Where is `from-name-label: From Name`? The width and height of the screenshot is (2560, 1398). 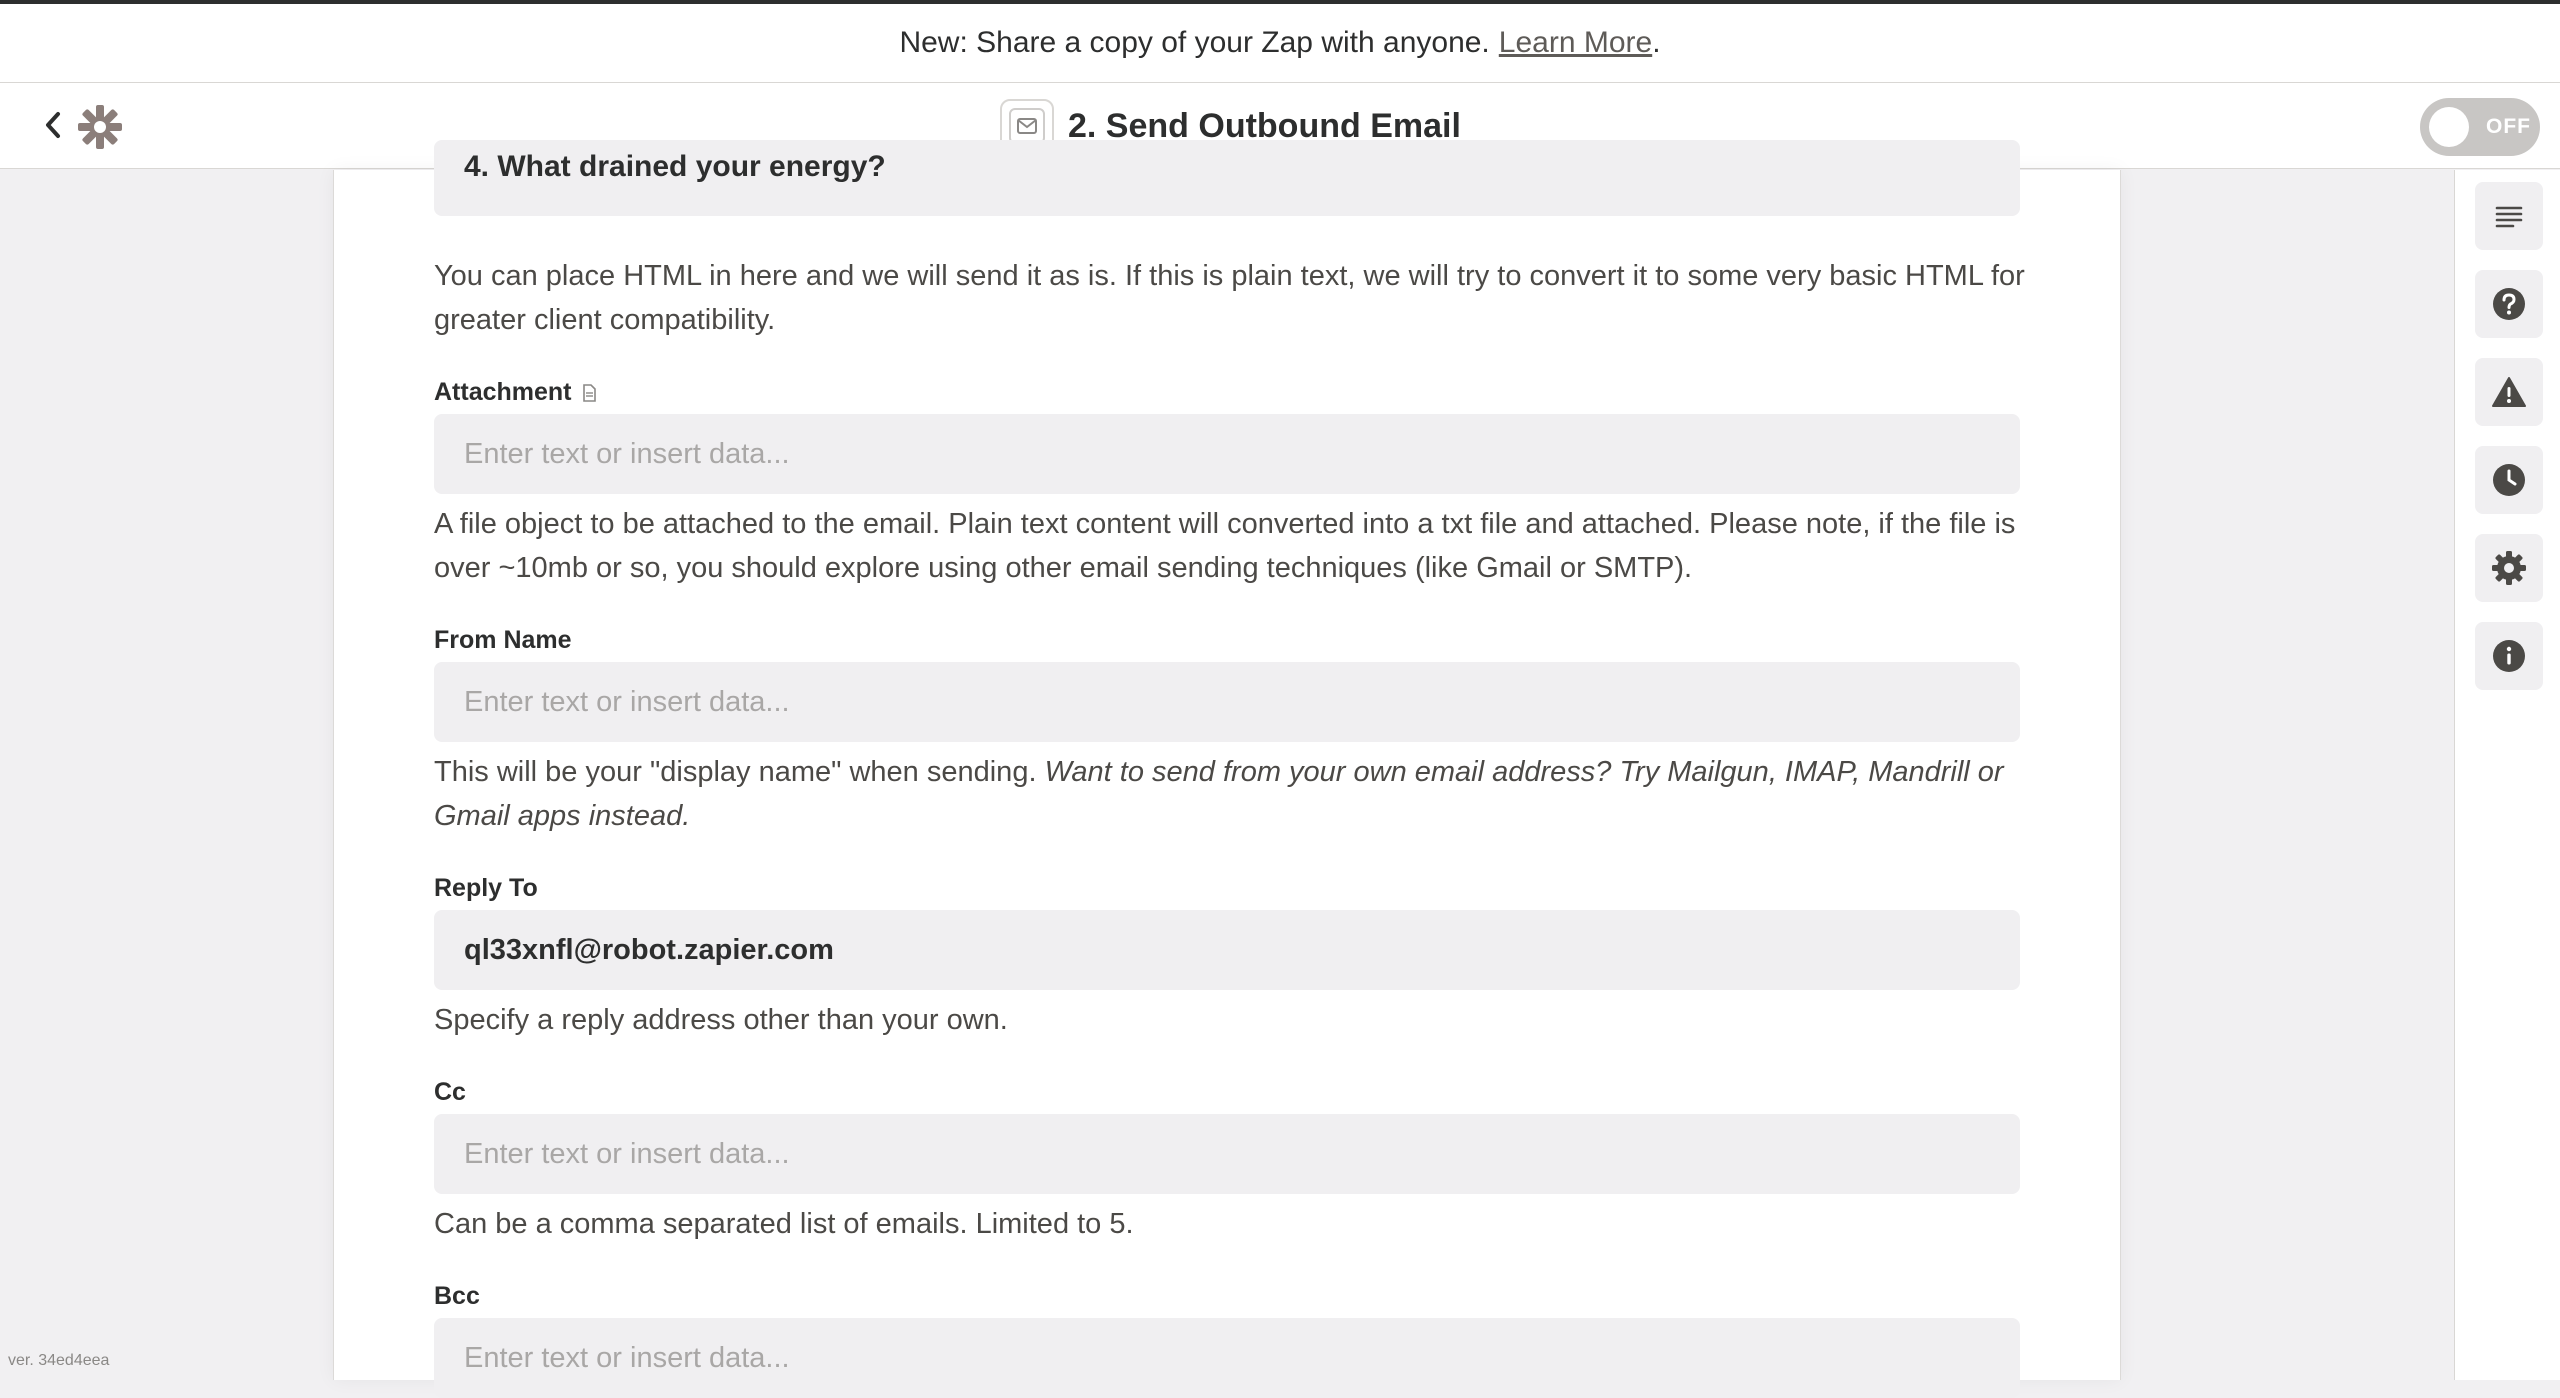 from-name-label: From Name is located at coordinates (503, 640).